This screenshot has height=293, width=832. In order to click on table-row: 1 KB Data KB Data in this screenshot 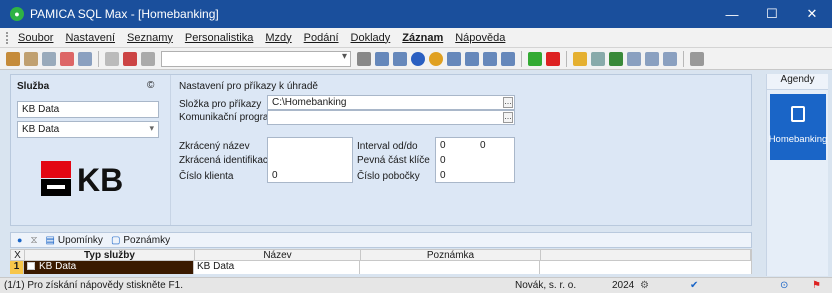, I will do `click(381, 267)`.